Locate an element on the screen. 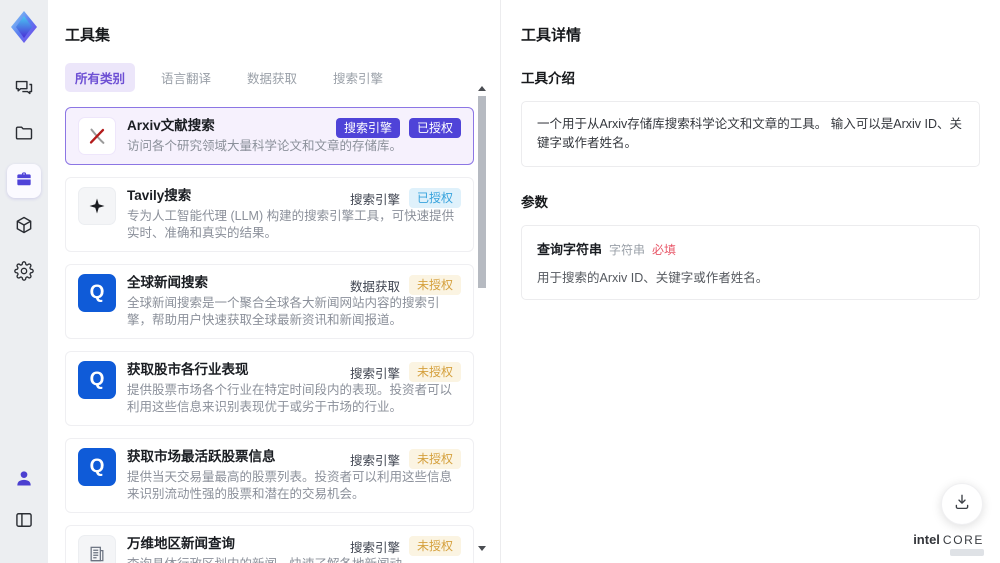 The width and height of the screenshot is (1000, 563). page-title: 工具集 is located at coordinates (88, 35).